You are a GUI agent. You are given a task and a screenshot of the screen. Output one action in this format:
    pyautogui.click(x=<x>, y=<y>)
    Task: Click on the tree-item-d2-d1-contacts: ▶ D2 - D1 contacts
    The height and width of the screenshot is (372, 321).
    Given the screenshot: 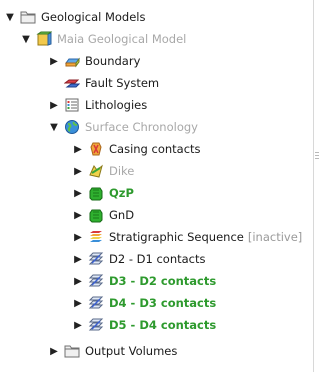 What is the action you would take?
    pyautogui.click(x=139, y=259)
    